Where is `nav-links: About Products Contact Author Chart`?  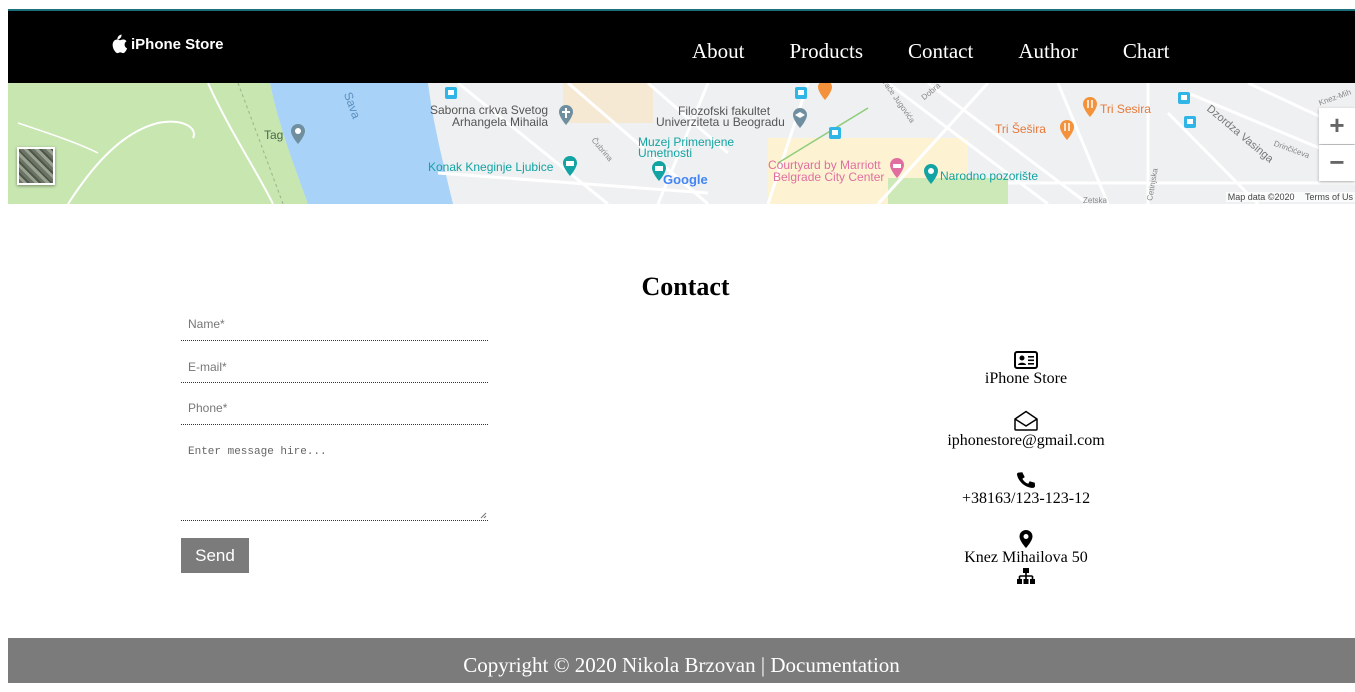
nav-links: About Products Contact Author Chart is located at coordinates (953, 51).